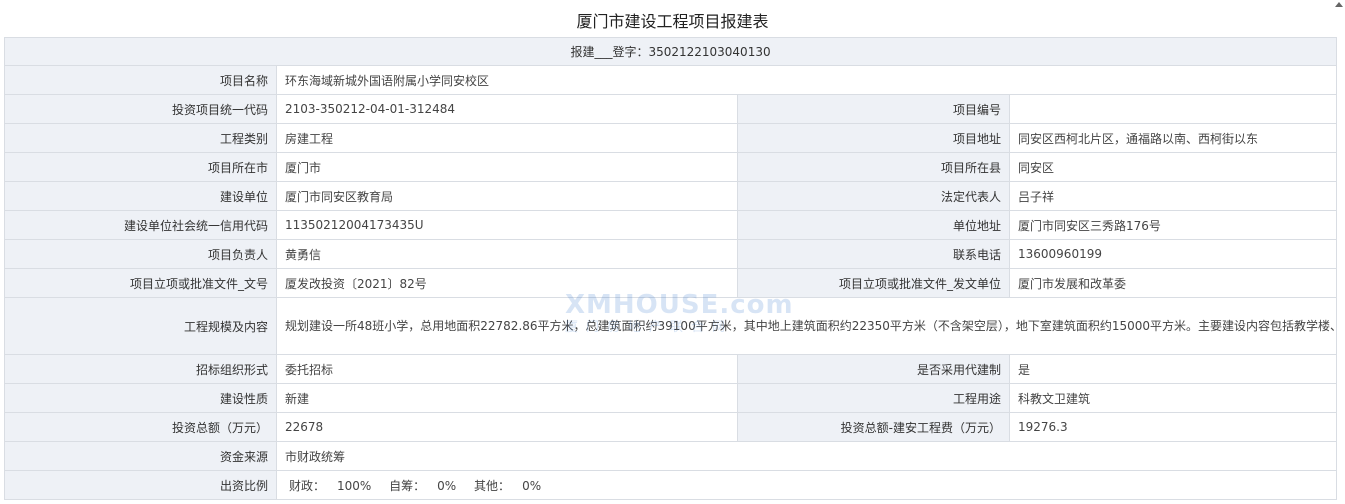  Describe the element at coordinates (873, 427) in the screenshot. I see `construction-cost-label: 投资总额-建安工程费（万元）` at that location.